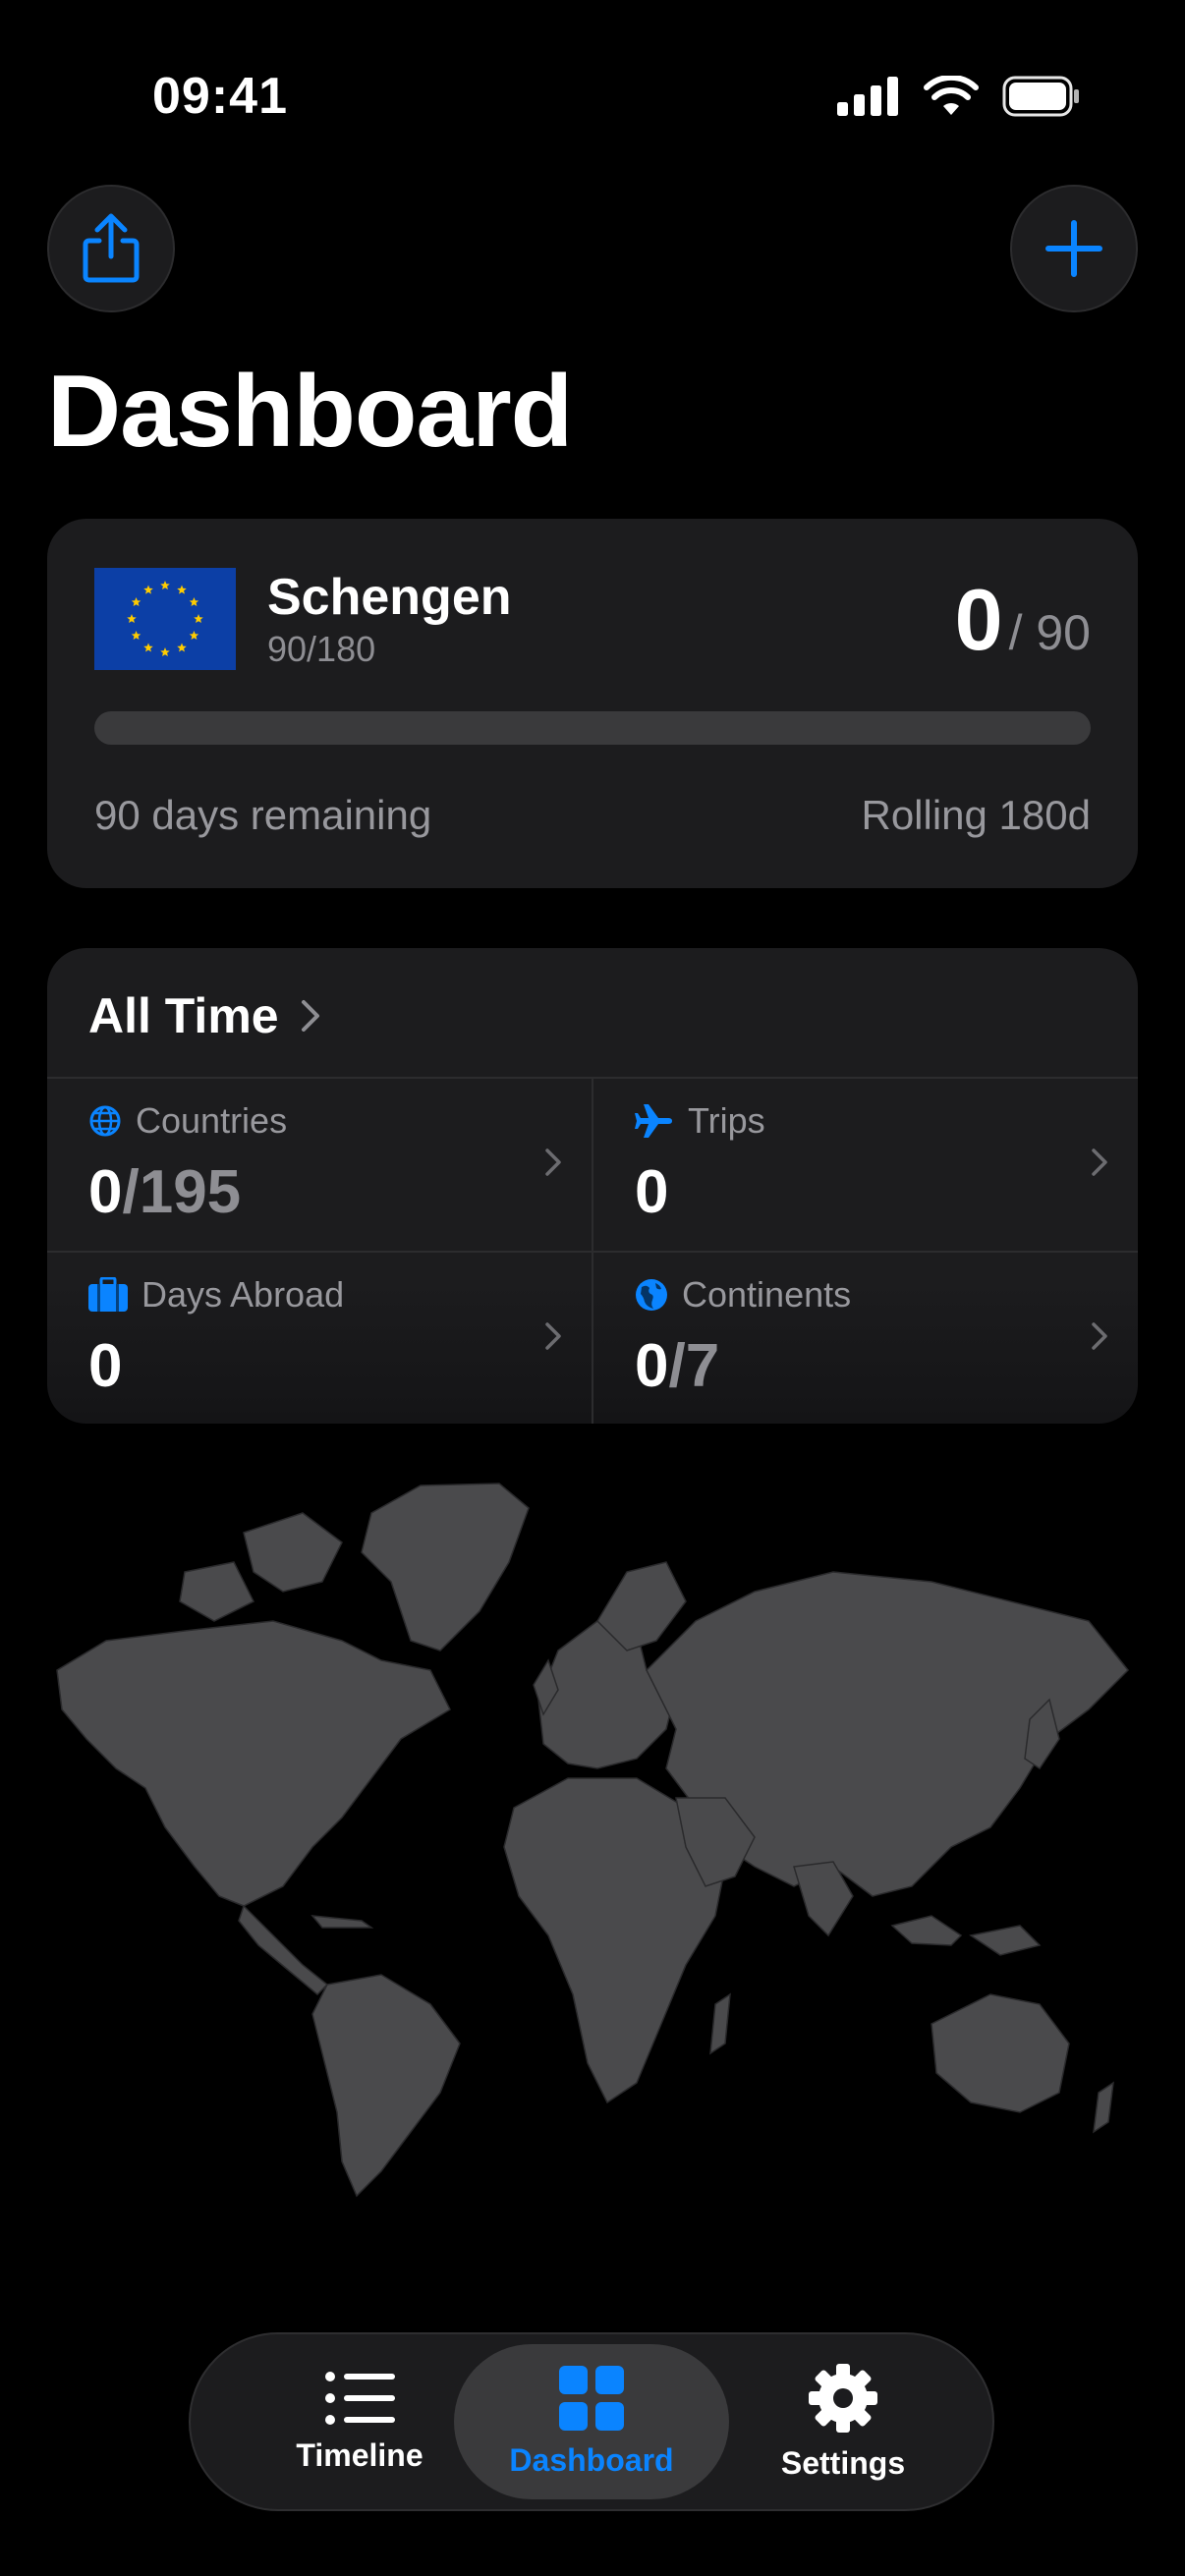 The width and height of the screenshot is (1185, 2576). I want to click on schengen-title: Schengen, so click(389, 597).